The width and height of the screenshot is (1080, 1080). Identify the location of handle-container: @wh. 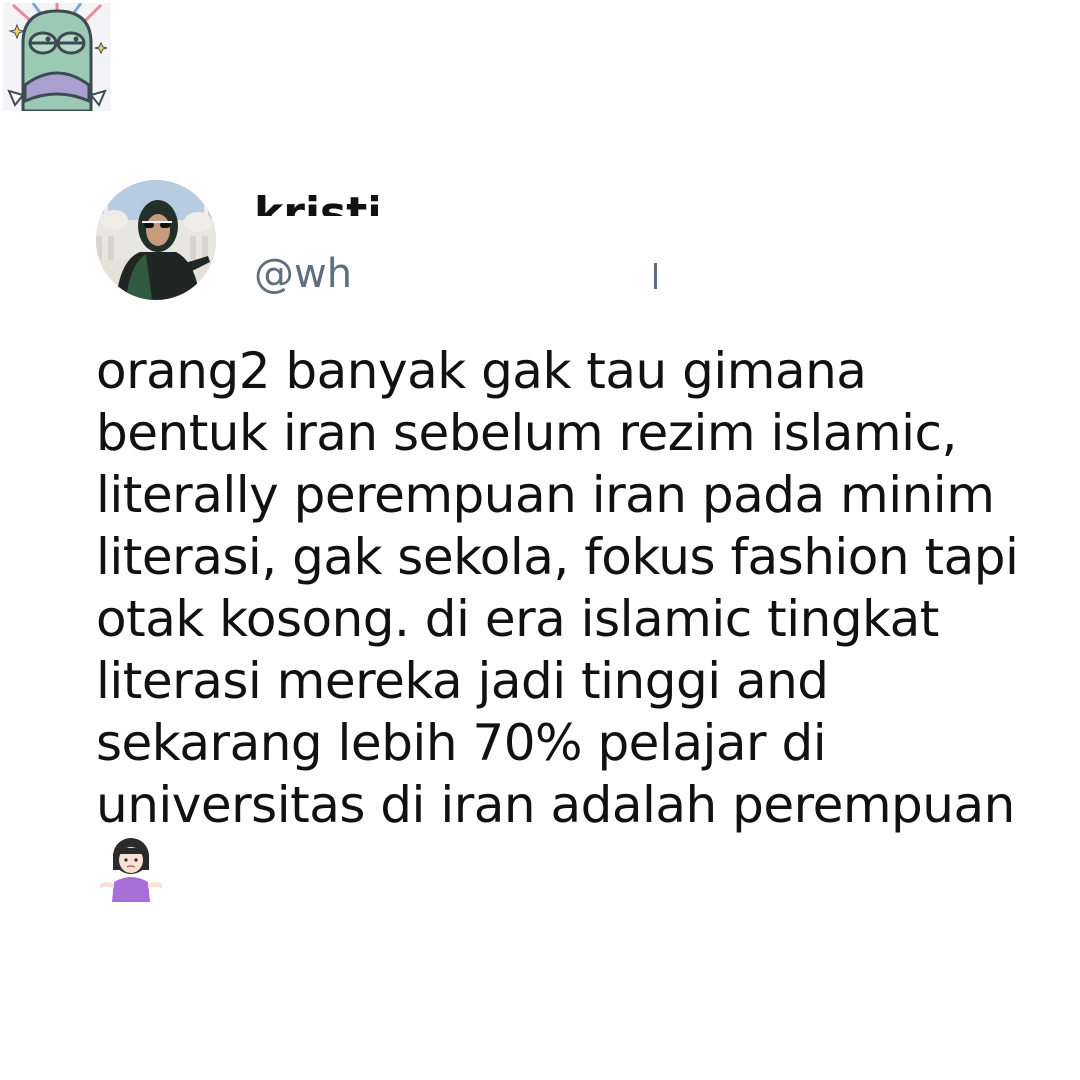
(464, 274).